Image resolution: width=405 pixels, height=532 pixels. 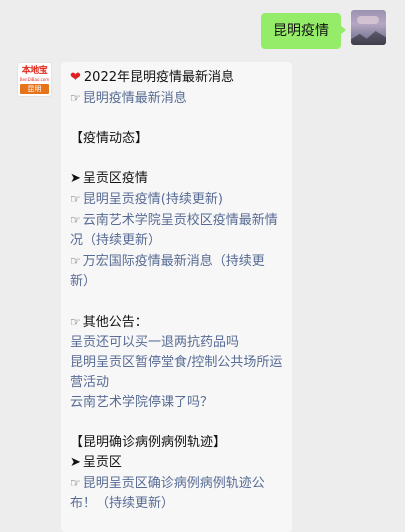 I want to click on district2-label: 呈贡区, so click(x=102, y=462).